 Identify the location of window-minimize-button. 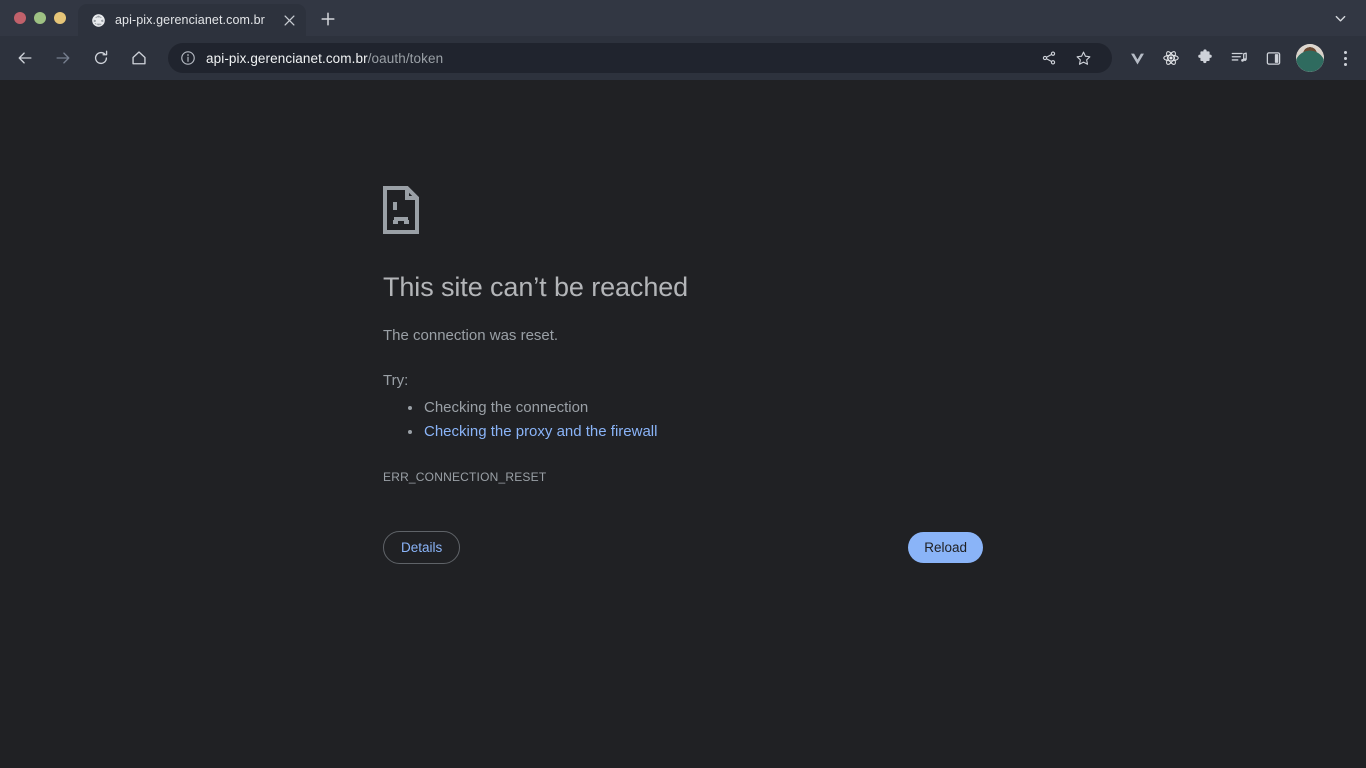
(40, 18).